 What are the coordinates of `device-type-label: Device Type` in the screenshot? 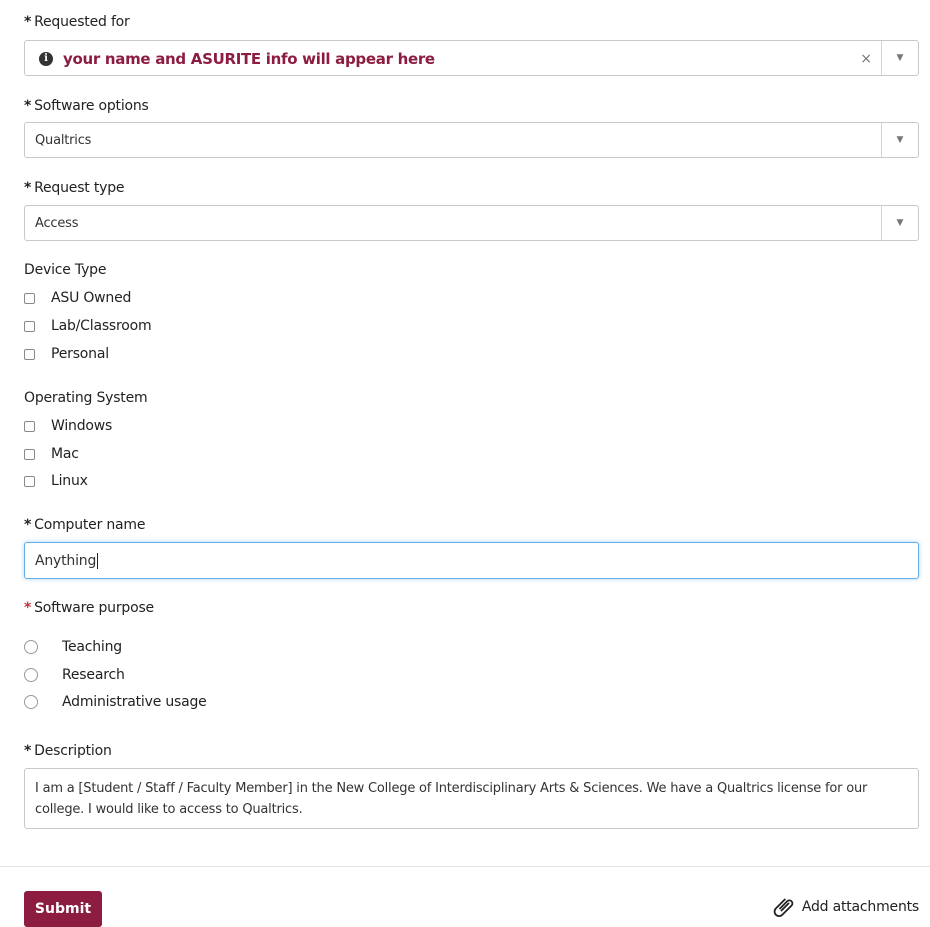 It's located at (65, 270).